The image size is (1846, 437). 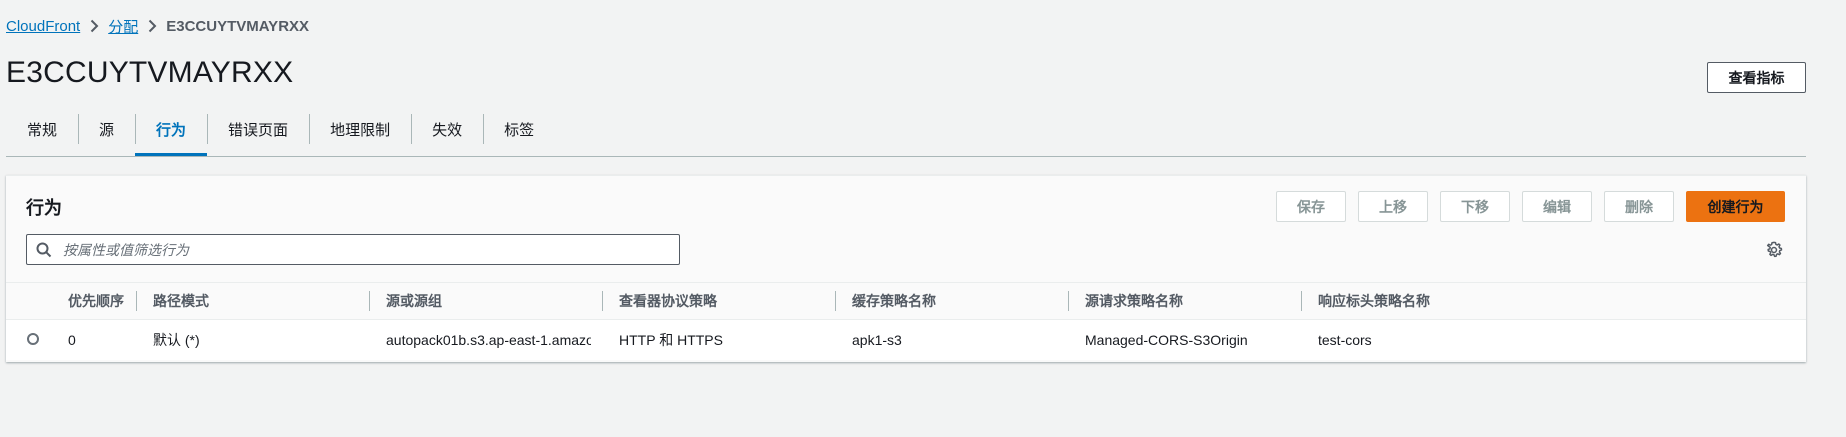 I want to click on breadcrumb-distributions-link: 分配, so click(x=123, y=26).